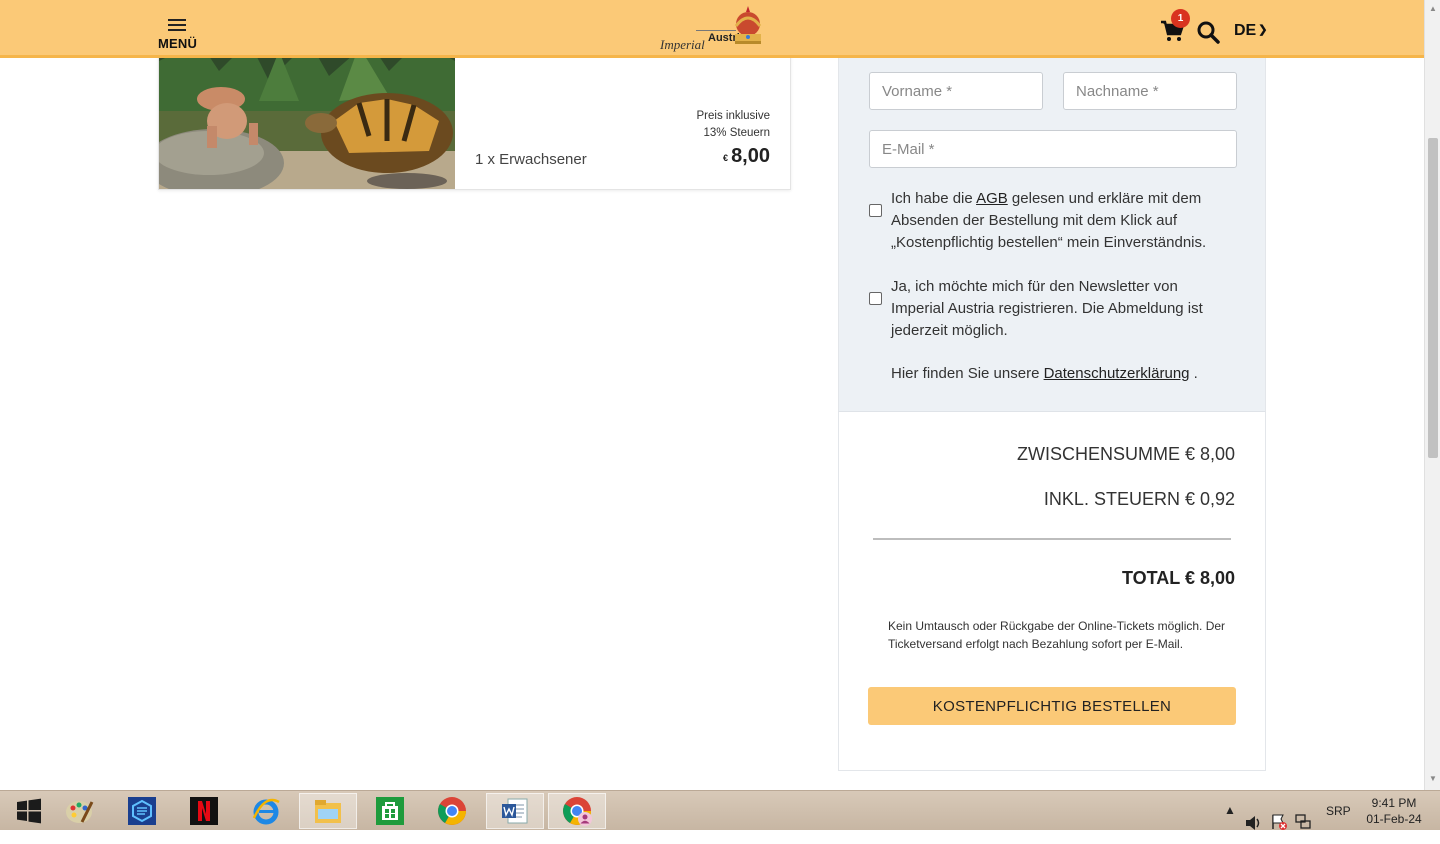  I want to click on newsletter-checkbox, so click(875, 298).